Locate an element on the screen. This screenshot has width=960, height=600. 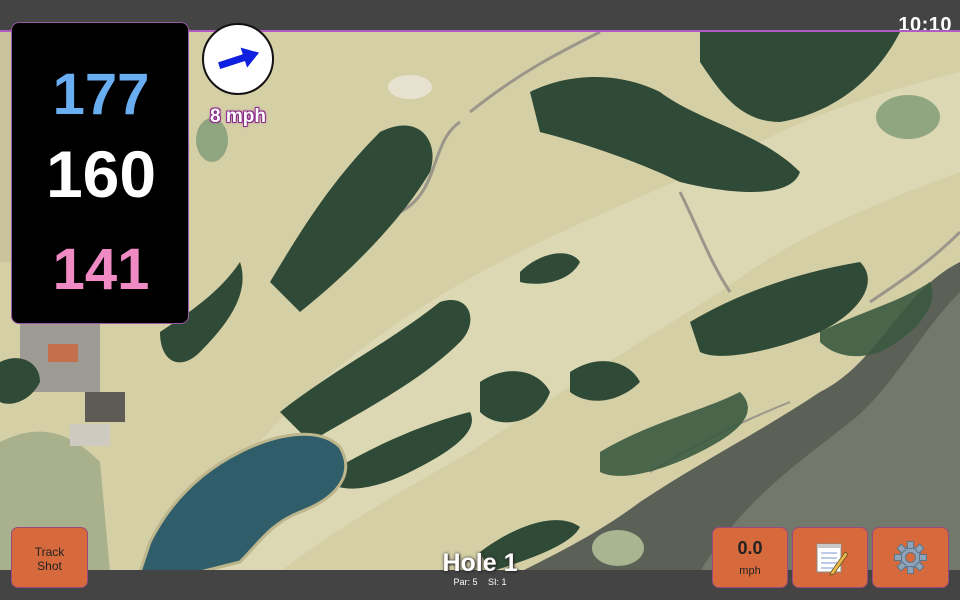
wind-indicator is located at coordinates (238, 59).